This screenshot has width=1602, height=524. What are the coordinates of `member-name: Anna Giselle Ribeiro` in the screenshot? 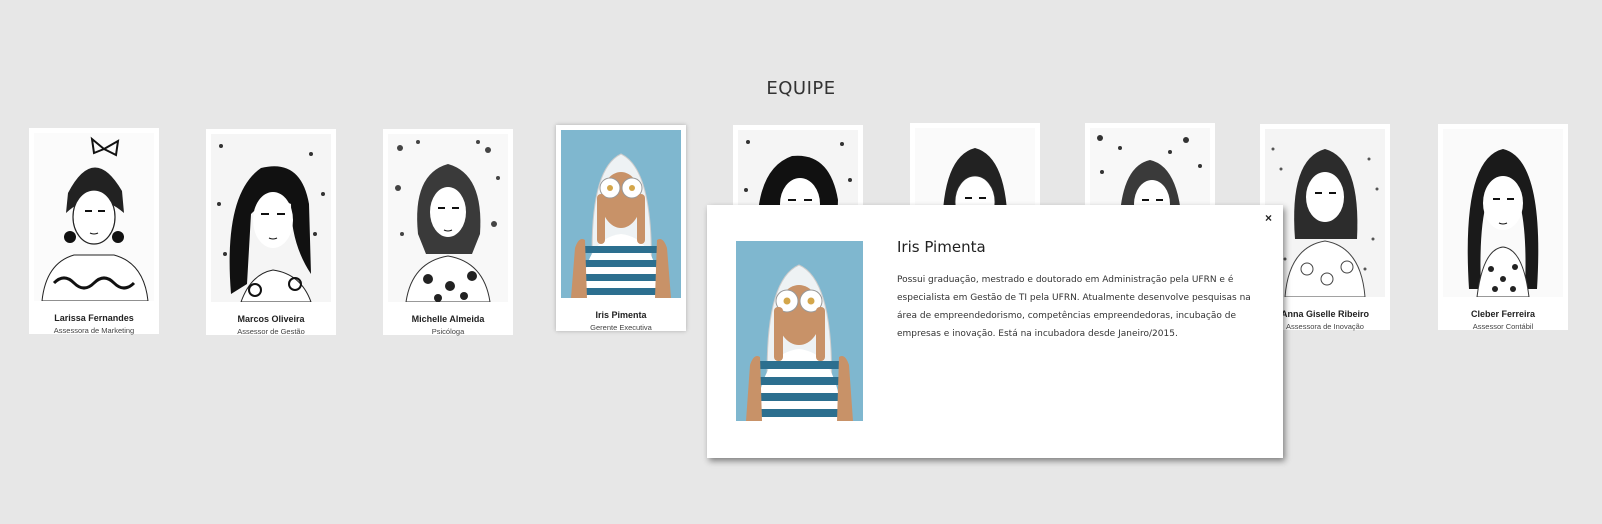 It's located at (1325, 314).